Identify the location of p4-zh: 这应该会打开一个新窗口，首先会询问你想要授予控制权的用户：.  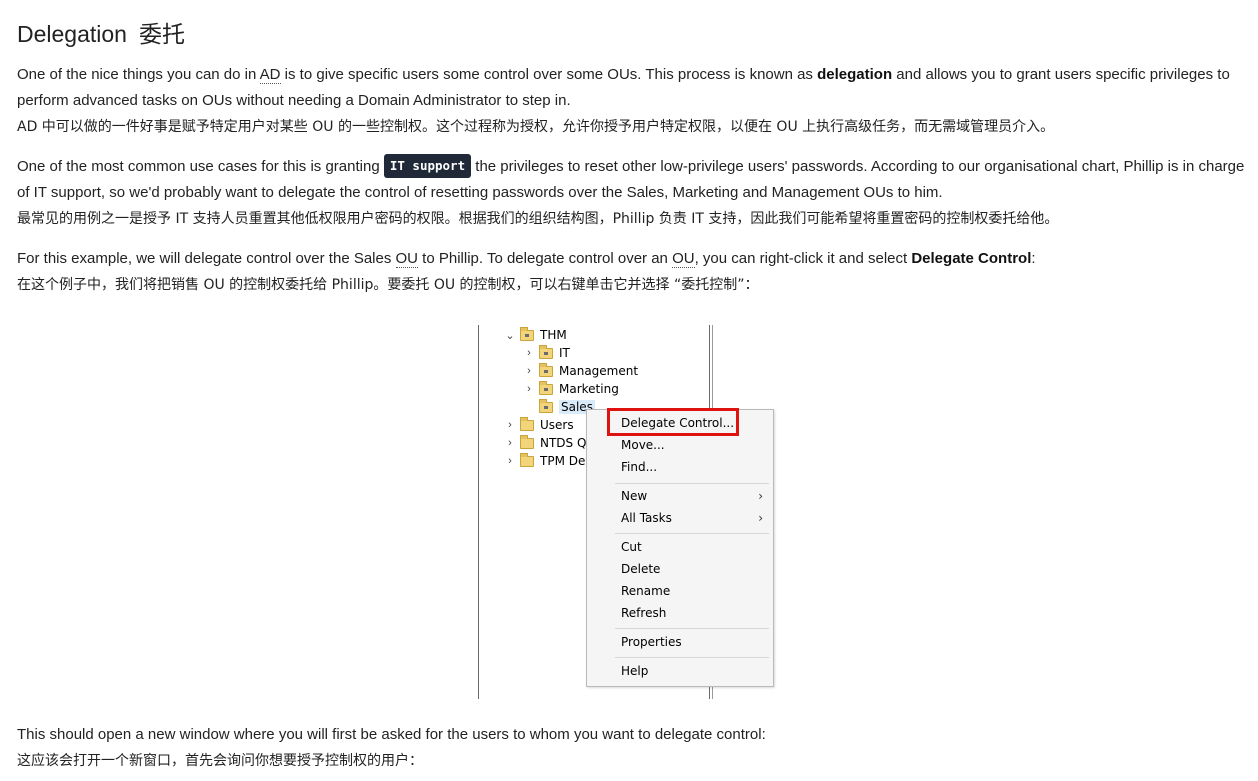
(220, 761).